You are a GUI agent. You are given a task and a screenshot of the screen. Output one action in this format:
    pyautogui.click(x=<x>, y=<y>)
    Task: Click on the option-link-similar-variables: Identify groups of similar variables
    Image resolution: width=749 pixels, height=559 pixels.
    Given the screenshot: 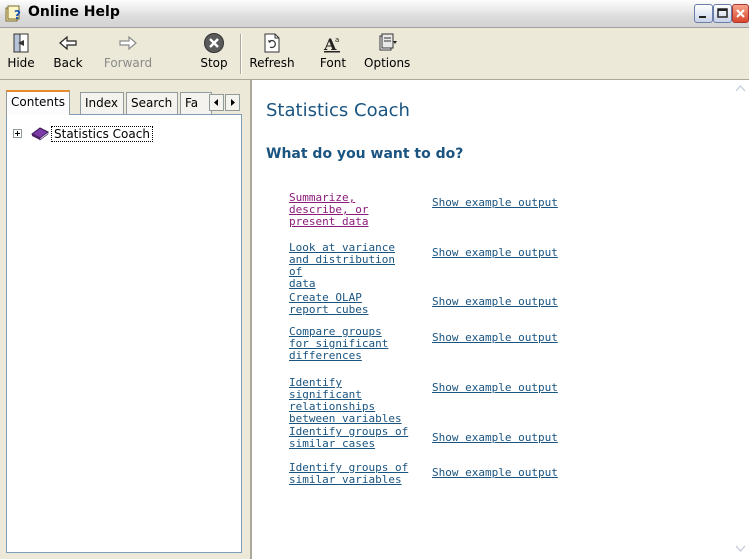 What is the action you would take?
    pyautogui.click(x=351, y=474)
    